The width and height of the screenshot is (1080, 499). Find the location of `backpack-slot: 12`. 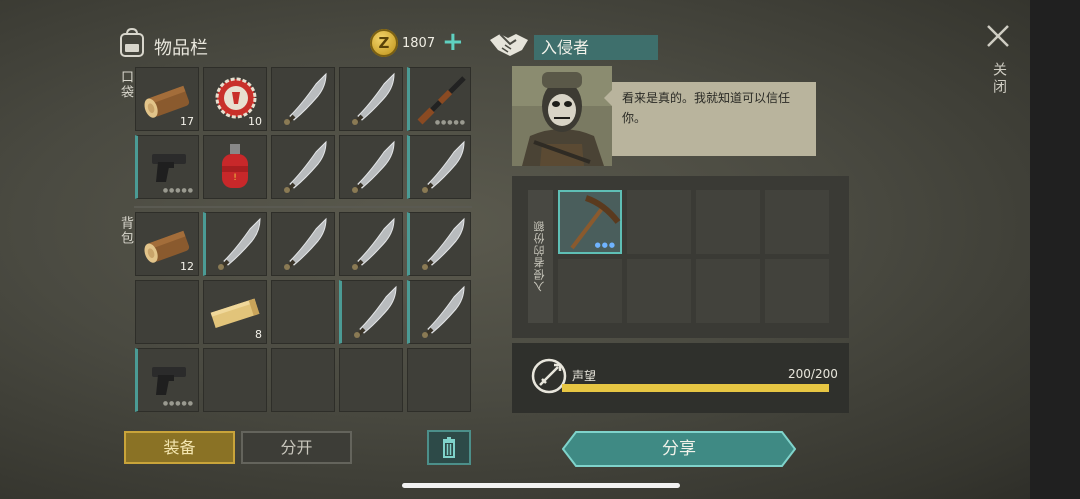

backpack-slot: 12 is located at coordinates (167, 244).